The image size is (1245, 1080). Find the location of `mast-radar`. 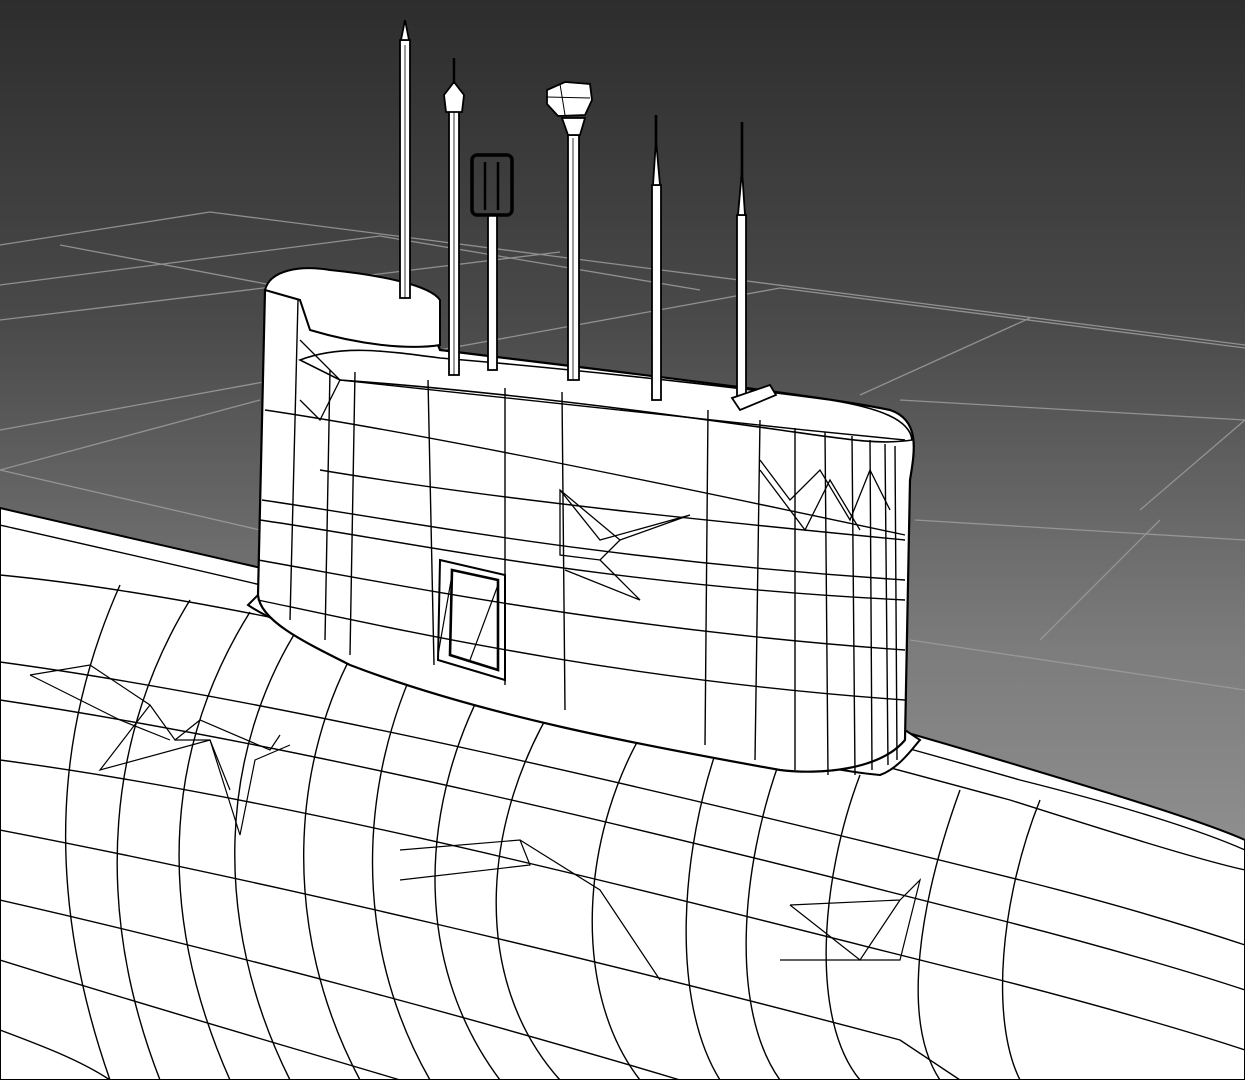

mast-radar is located at coordinates (569, 231).